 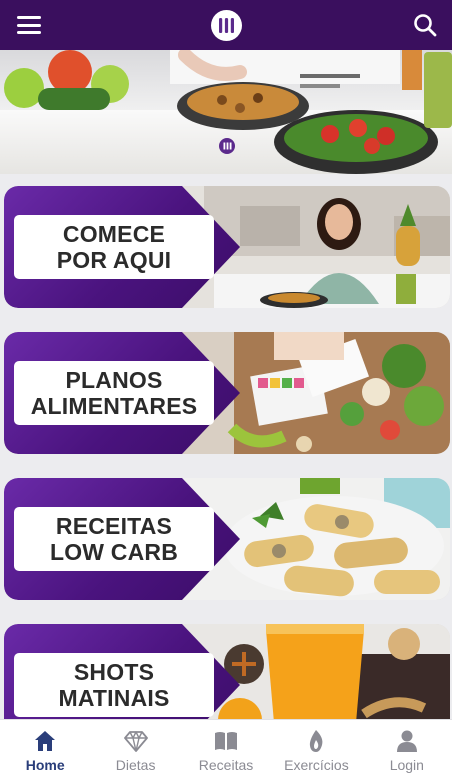 What do you see at coordinates (226, 741) in the screenshot?
I see `book-icon` at bounding box center [226, 741].